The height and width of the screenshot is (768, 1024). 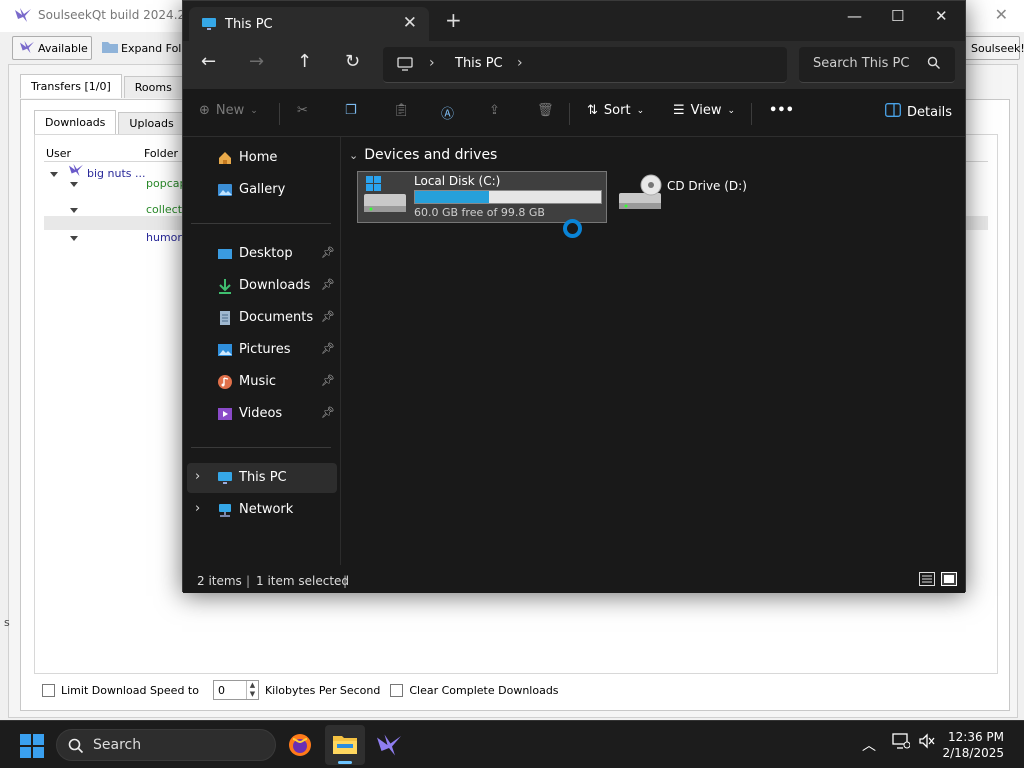 I want to click on loading-spinner-icon, so click(x=572, y=228).